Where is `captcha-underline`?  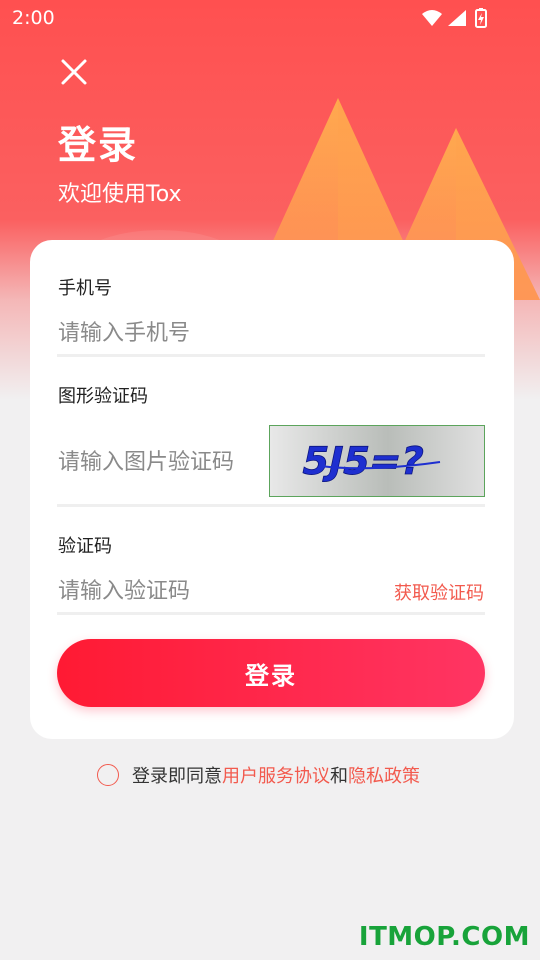
captcha-underline is located at coordinates (271, 505).